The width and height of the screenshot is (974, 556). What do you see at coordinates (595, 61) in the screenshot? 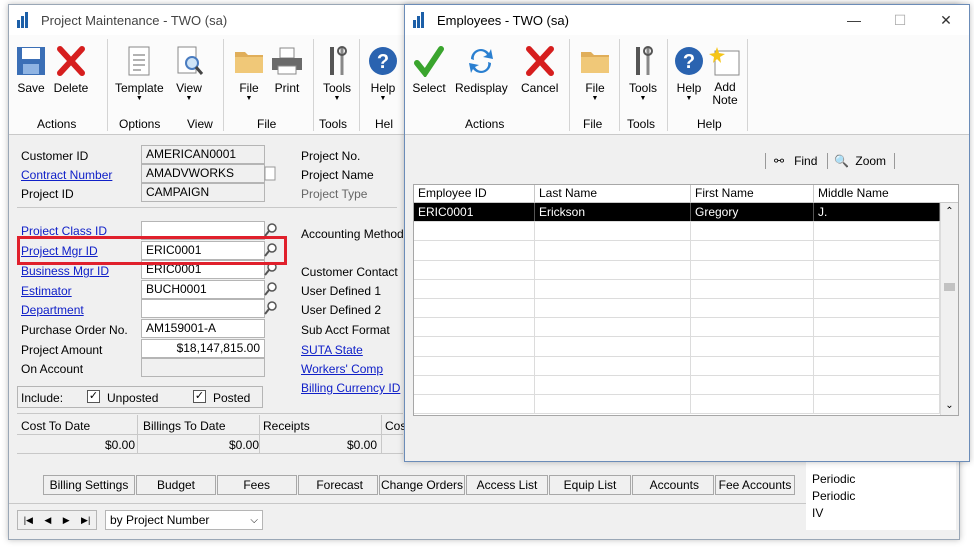
I see `folder-icon` at bounding box center [595, 61].